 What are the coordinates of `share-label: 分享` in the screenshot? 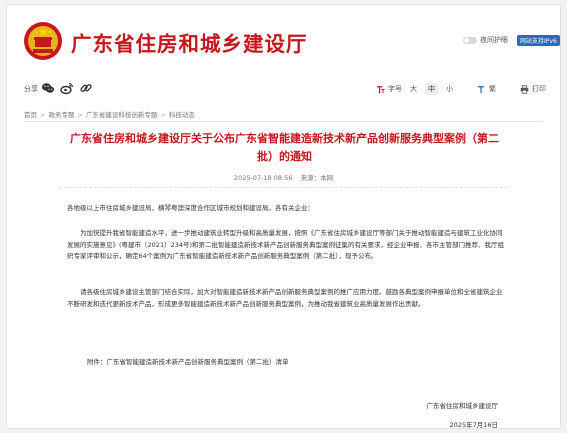 It's located at (31, 89).